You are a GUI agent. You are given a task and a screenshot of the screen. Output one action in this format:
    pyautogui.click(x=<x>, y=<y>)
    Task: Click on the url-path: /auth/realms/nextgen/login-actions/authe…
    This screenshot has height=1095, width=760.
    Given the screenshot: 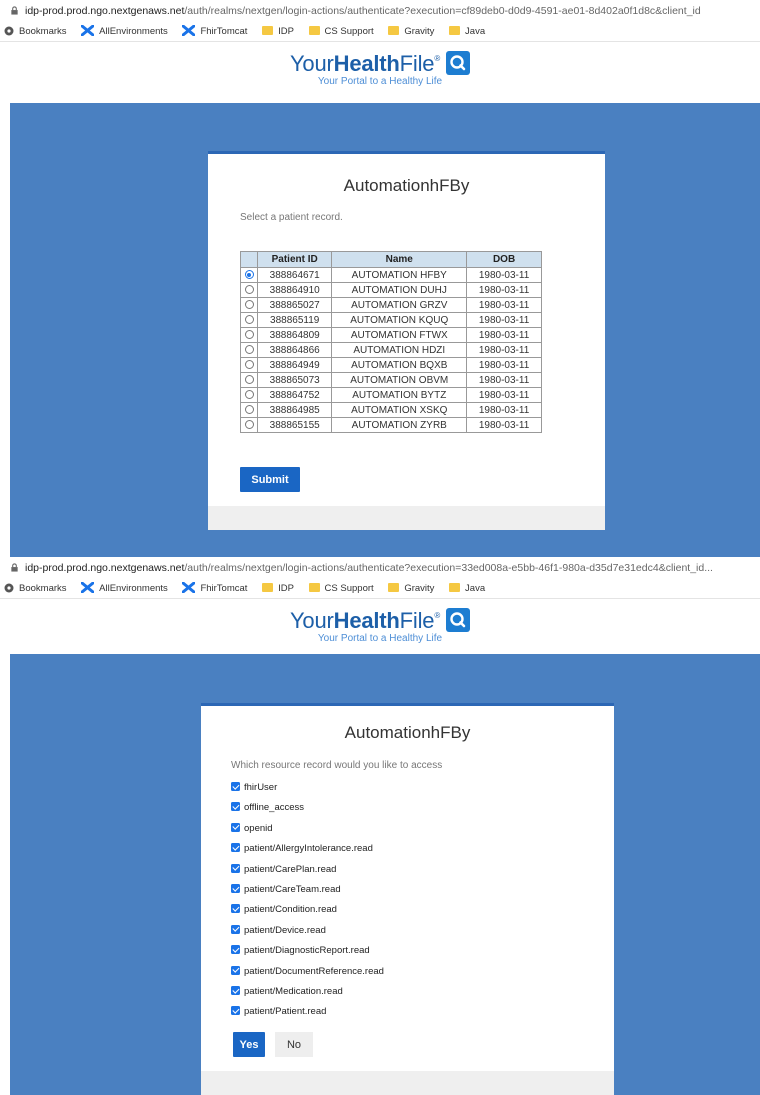 What is the action you would take?
    pyautogui.click(x=442, y=11)
    